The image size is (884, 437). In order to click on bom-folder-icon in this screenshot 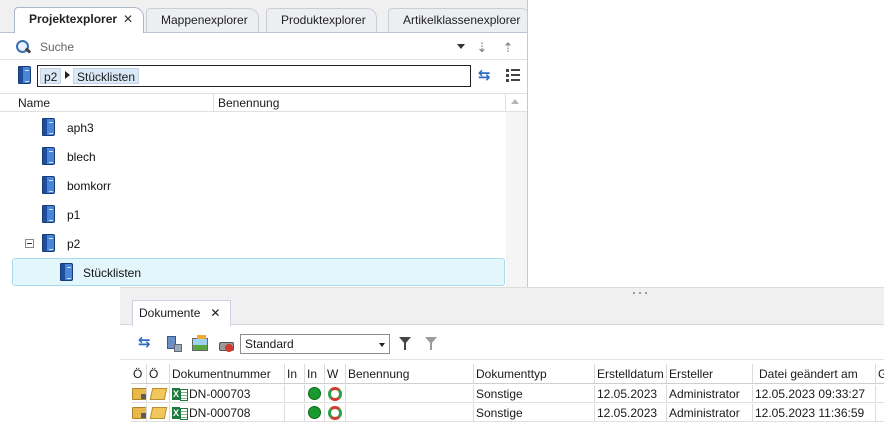, I will do `click(66, 272)`.